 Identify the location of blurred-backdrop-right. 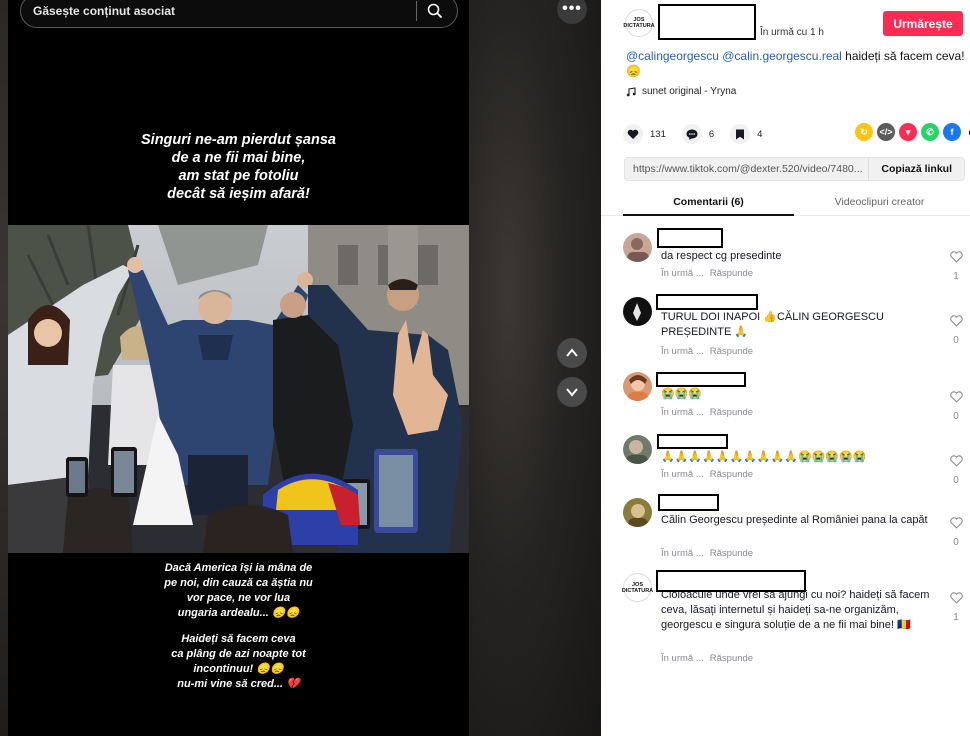
(535, 368).